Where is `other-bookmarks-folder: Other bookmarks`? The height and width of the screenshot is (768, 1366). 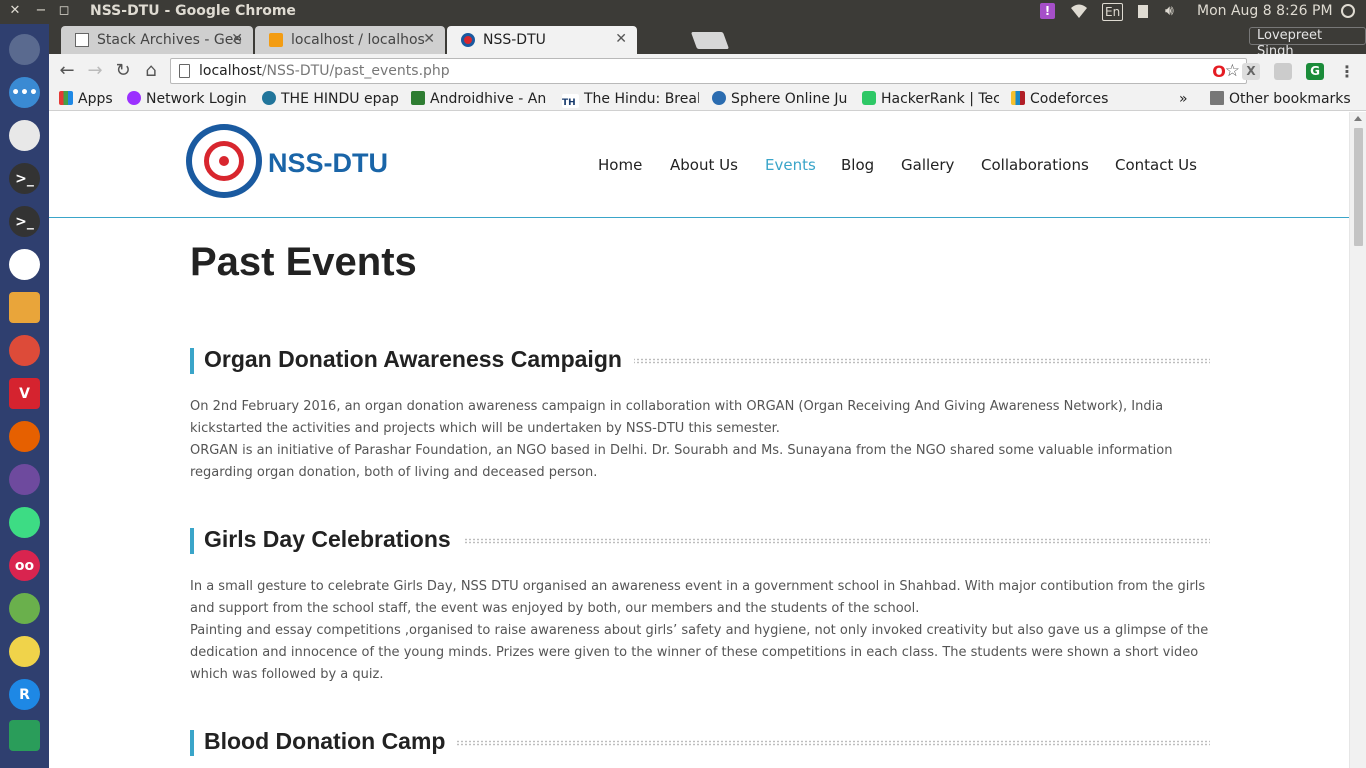
other-bookmarks-folder: Other bookmarks is located at coordinates (1285, 99).